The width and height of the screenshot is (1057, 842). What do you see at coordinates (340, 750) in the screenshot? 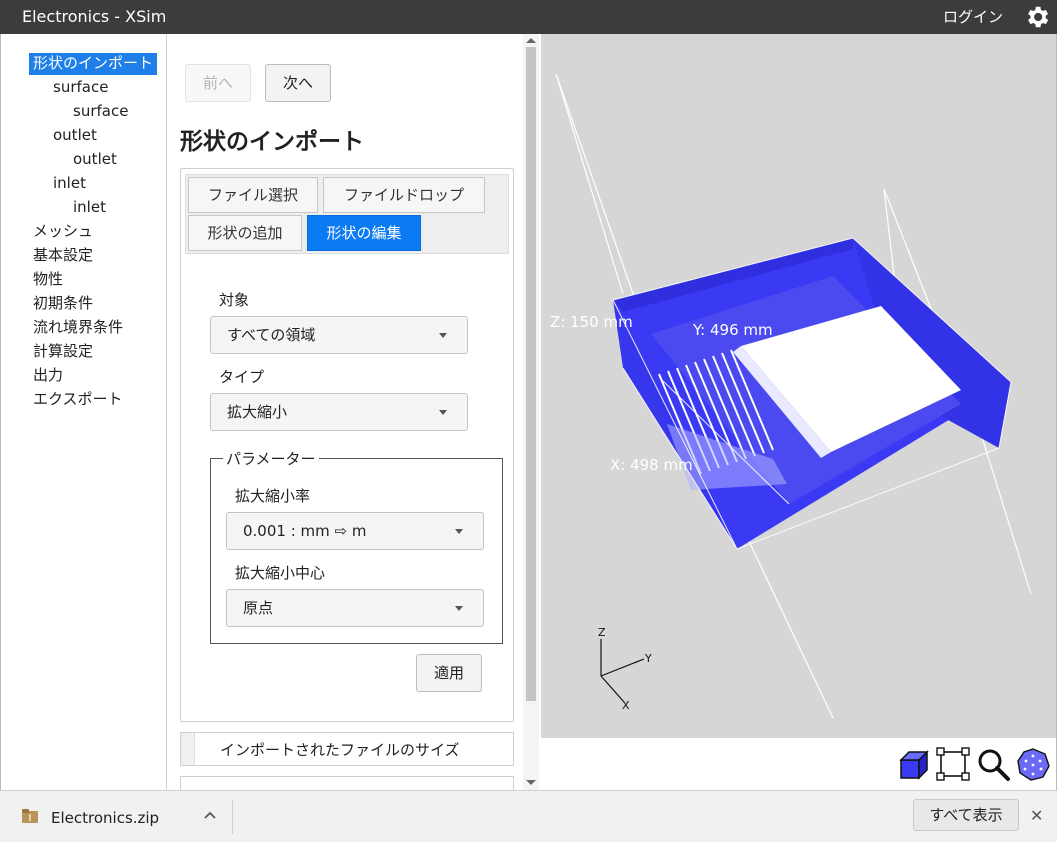
I see `imported-size-title: インポートされたファイルのサイズ` at bounding box center [340, 750].